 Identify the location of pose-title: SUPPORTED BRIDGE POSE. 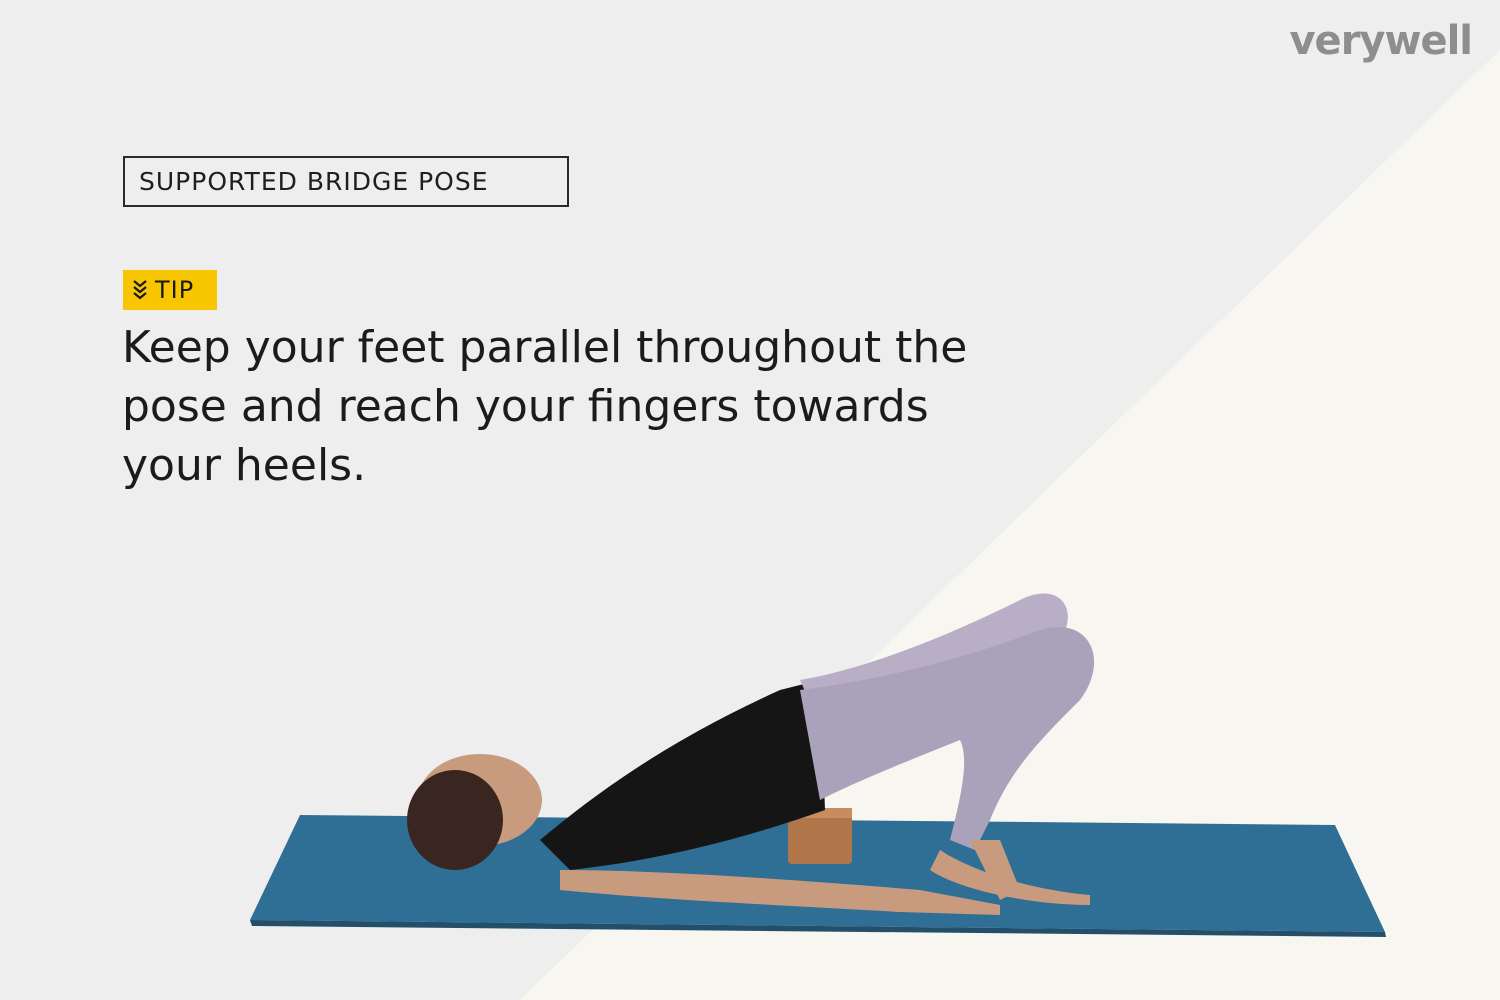
(314, 181).